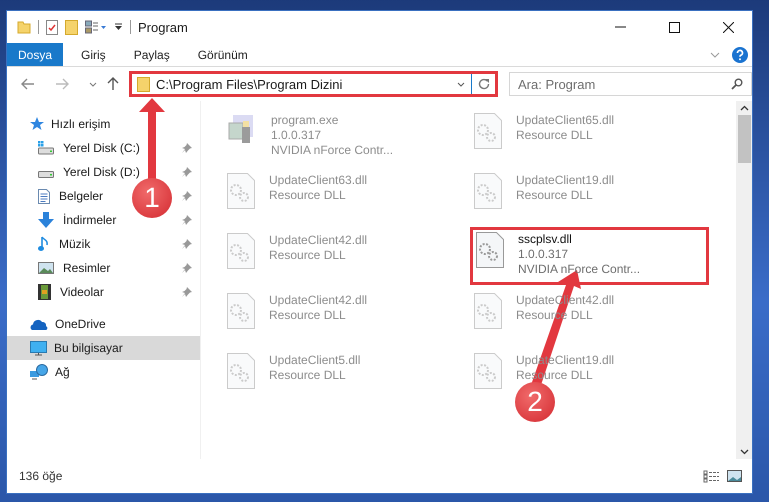 The width and height of the screenshot is (769, 502). Describe the element at coordinates (39, 372) in the screenshot. I see `network-globe-icon` at that location.